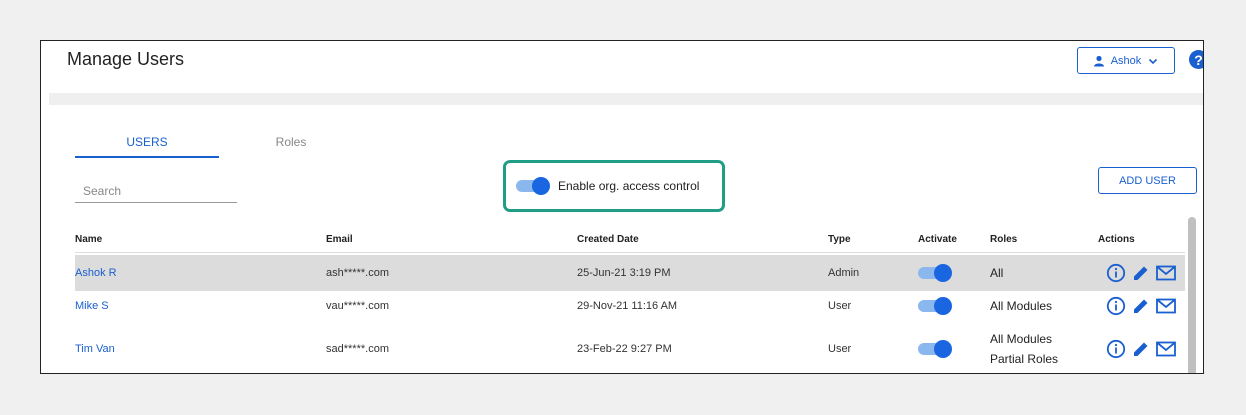 The height and width of the screenshot is (415, 1246). Describe the element at coordinates (844, 273) in the screenshot. I see `user-type: Admin` at that location.